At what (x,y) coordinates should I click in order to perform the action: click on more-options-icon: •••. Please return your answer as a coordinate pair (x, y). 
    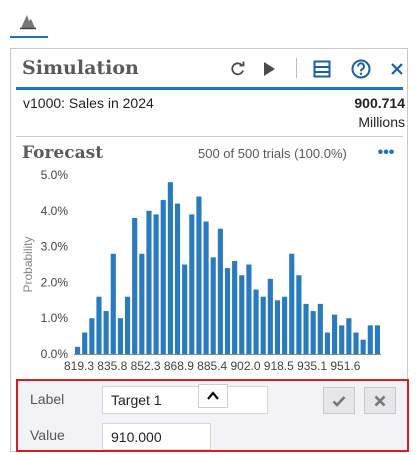
    Looking at the image, I should click on (386, 152).